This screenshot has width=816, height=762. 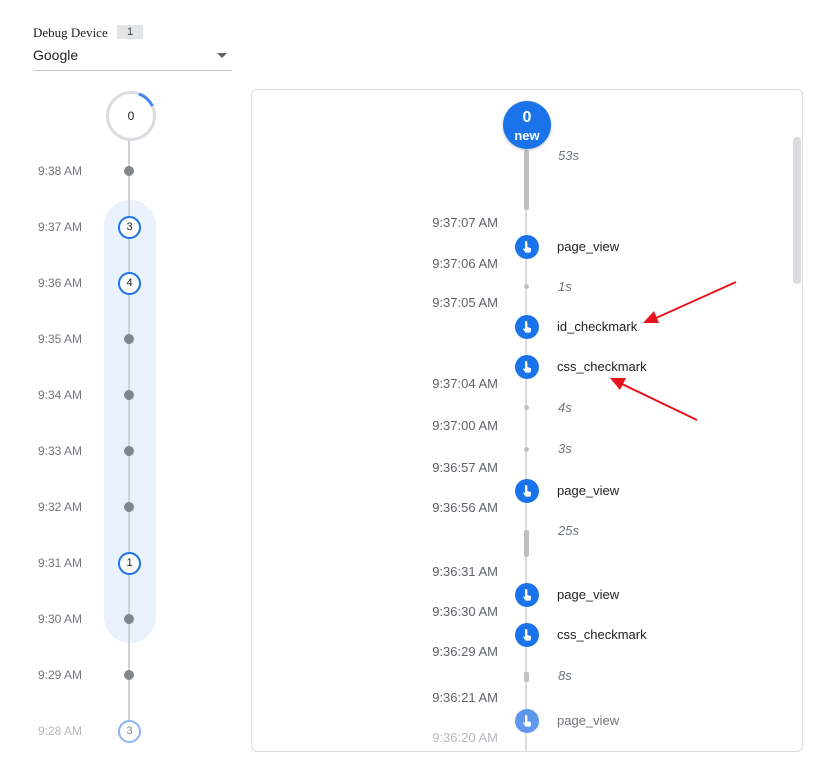 I want to click on gap-segment-25s, so click(x=526, y=543).